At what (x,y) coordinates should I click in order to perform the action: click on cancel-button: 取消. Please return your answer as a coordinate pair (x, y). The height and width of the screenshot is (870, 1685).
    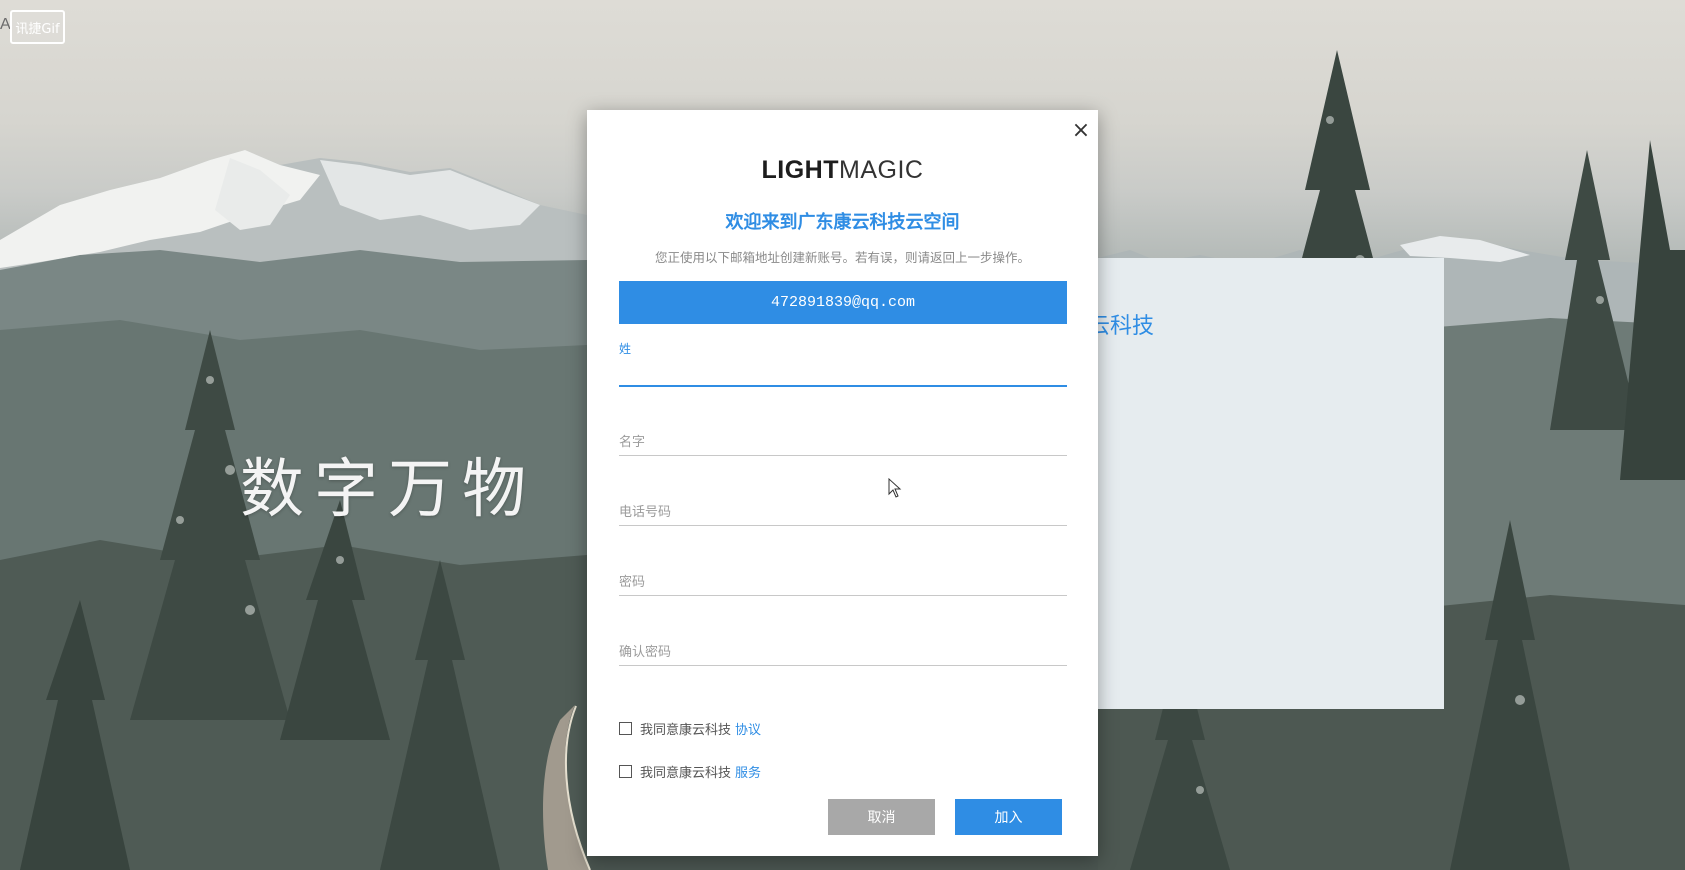
    Looking at the image, I should click on (881, 817).